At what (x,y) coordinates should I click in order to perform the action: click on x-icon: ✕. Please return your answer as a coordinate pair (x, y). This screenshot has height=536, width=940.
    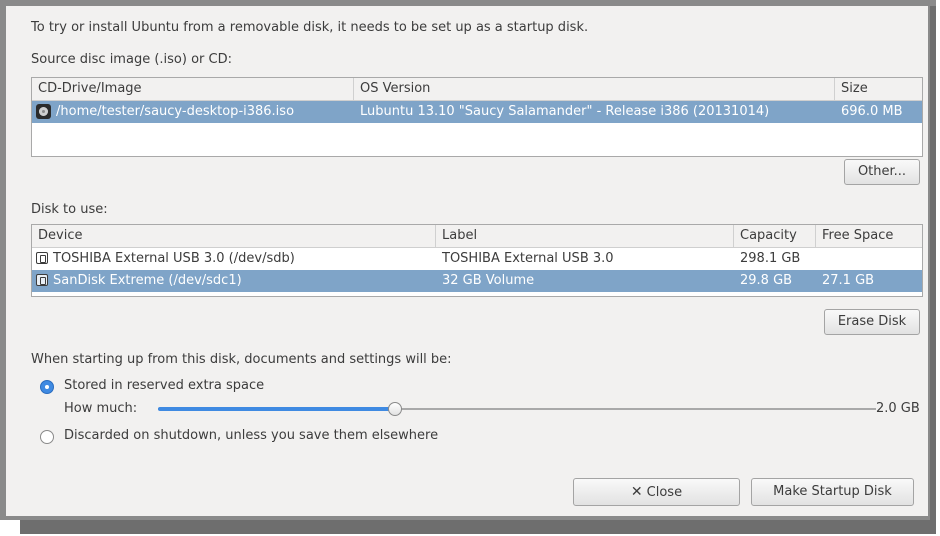
    Looking at the image, I should click on (636, 492).